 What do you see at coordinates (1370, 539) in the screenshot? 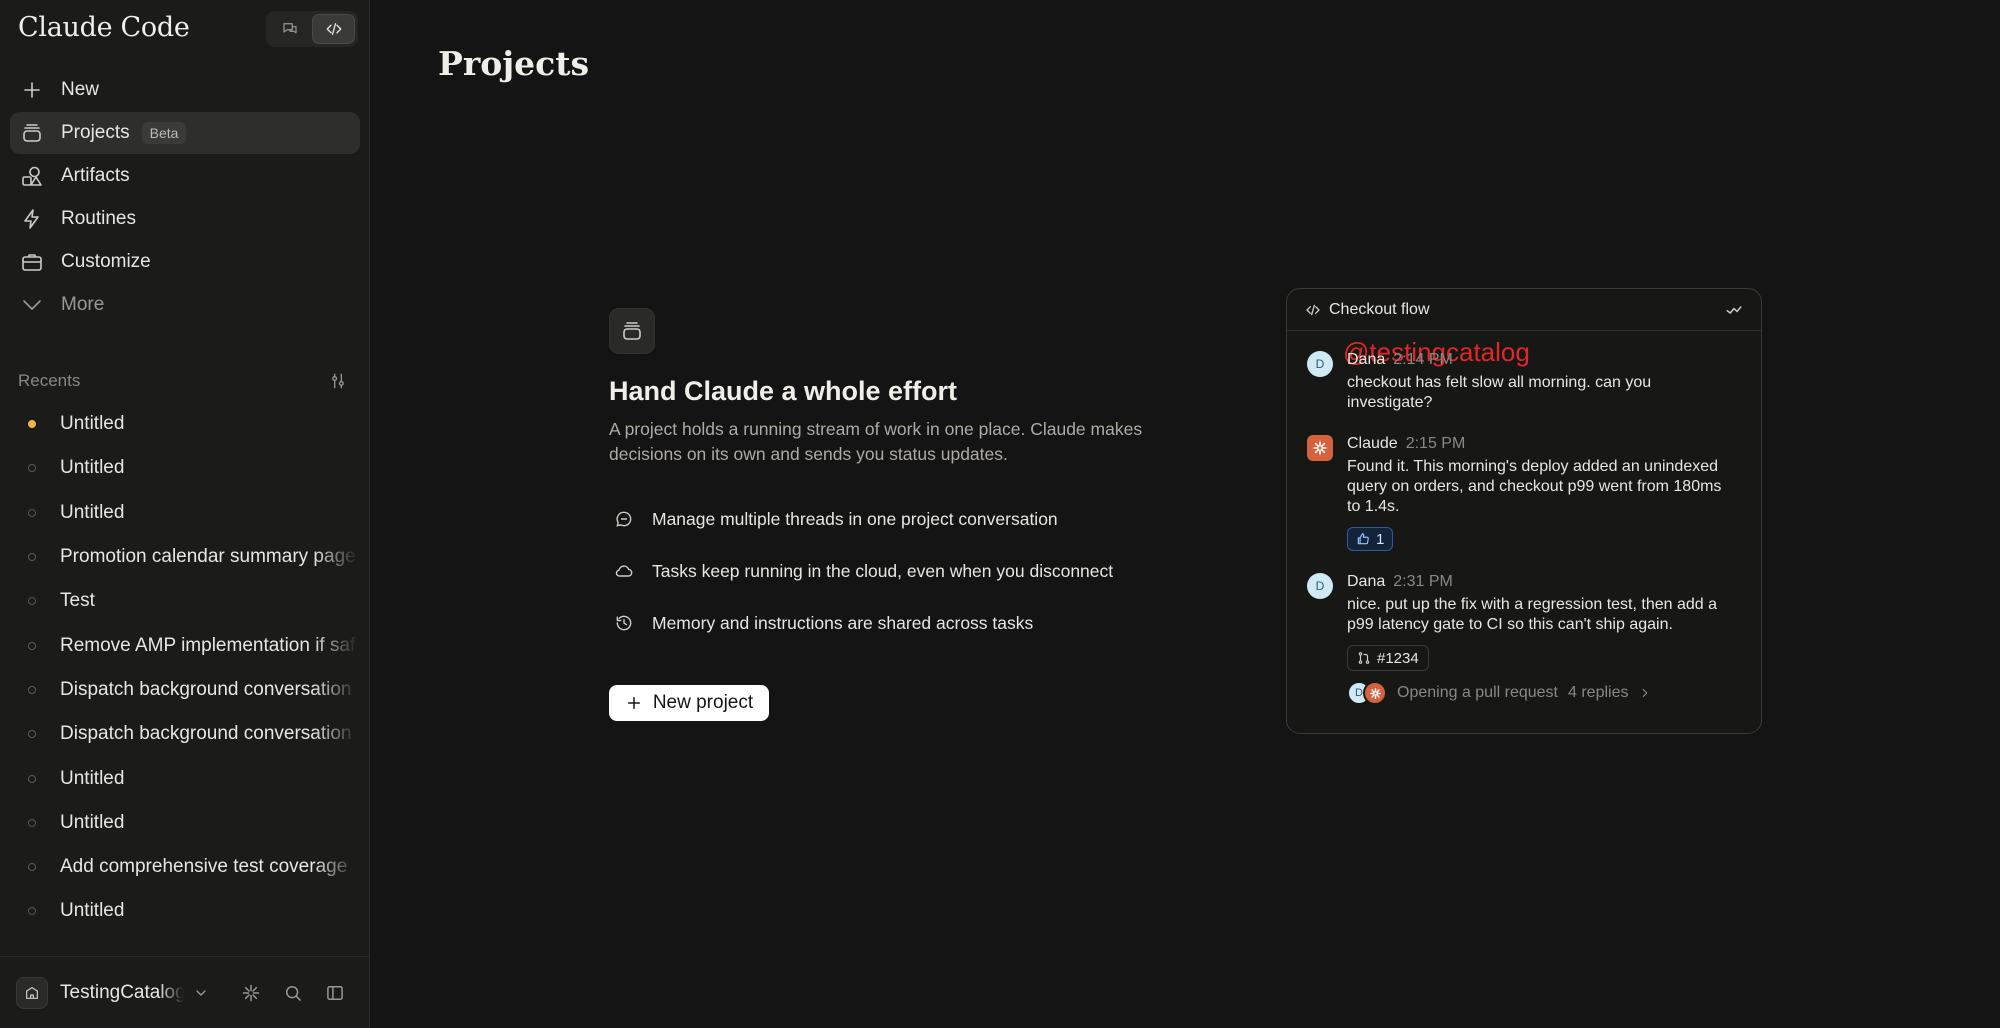
I see `thumbs-up-reaction: 1` at bounding box center [1370, 539].